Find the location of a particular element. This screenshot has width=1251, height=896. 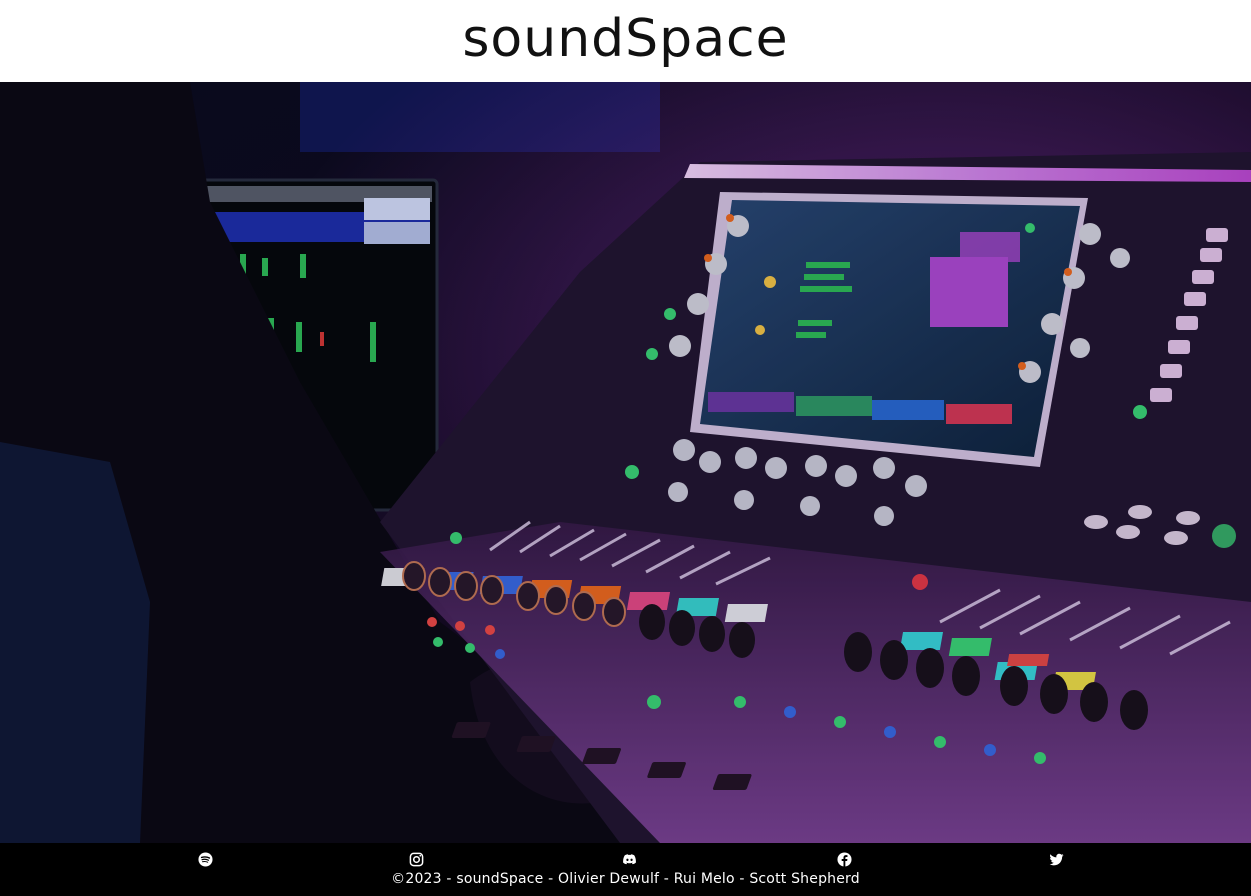

instagram-icon is located at coordinates (416, 859).